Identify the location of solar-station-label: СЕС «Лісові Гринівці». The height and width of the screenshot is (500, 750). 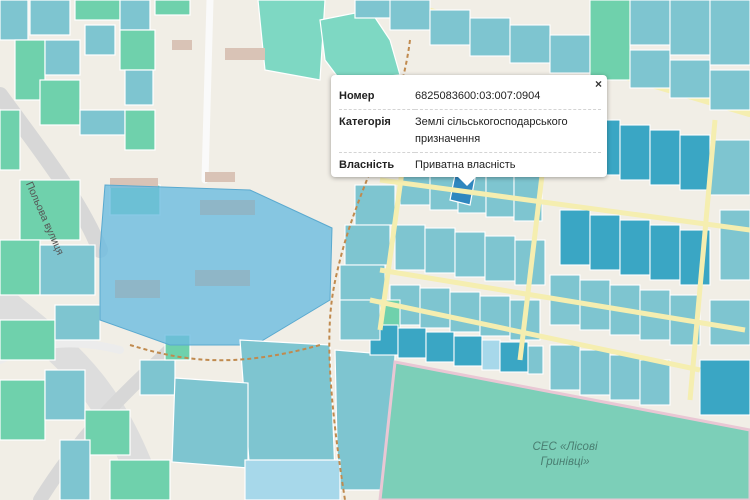
(565, 455).